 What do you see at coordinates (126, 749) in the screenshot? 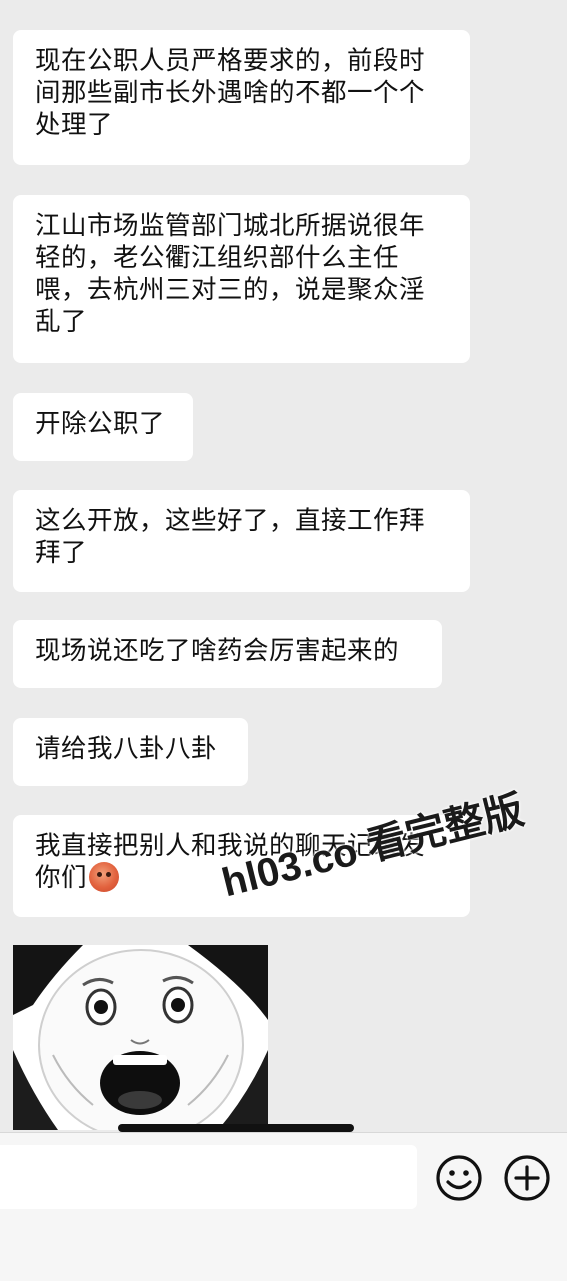
I see `message-line: 请给我八卦八卦` at bounding box center [126, 749].